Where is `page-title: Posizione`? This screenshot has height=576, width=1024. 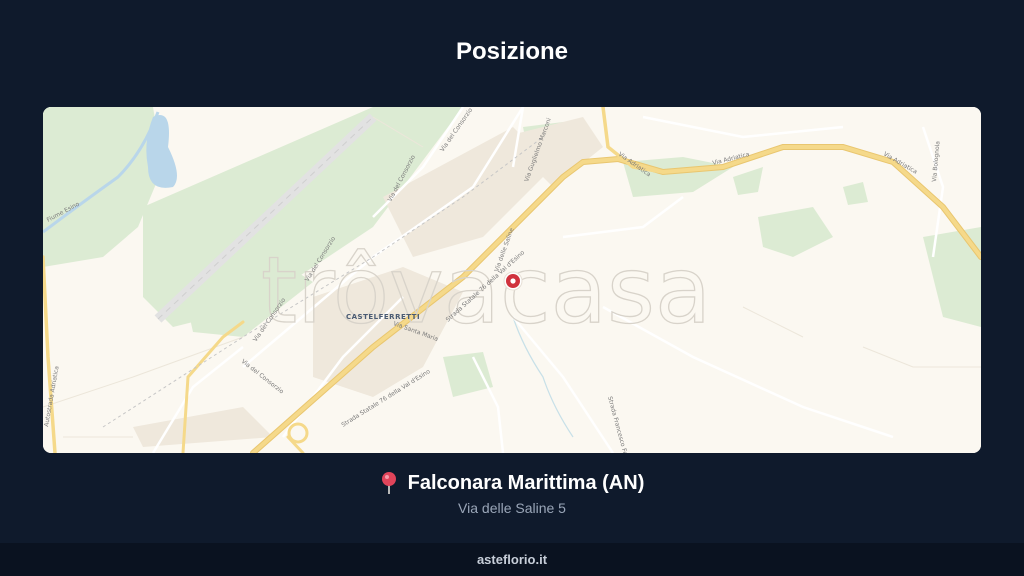 page-title: Posizione is located at coordinates (512, 51).